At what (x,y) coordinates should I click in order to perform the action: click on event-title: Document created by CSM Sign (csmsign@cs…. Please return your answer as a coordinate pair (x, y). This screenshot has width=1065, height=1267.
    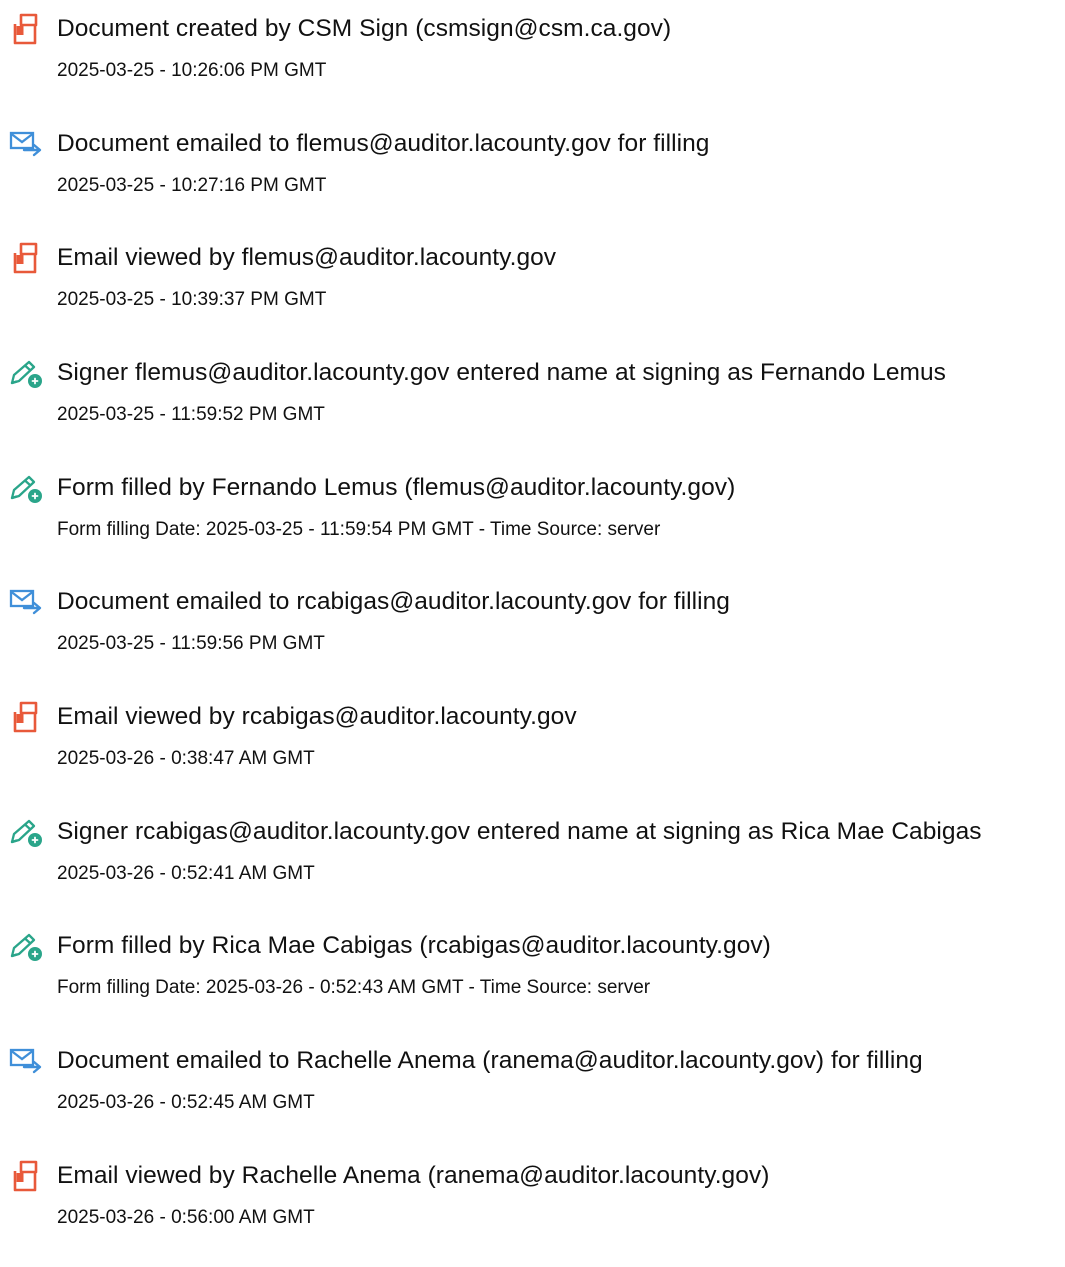
    Looking at the image, I should click on (364, 28).